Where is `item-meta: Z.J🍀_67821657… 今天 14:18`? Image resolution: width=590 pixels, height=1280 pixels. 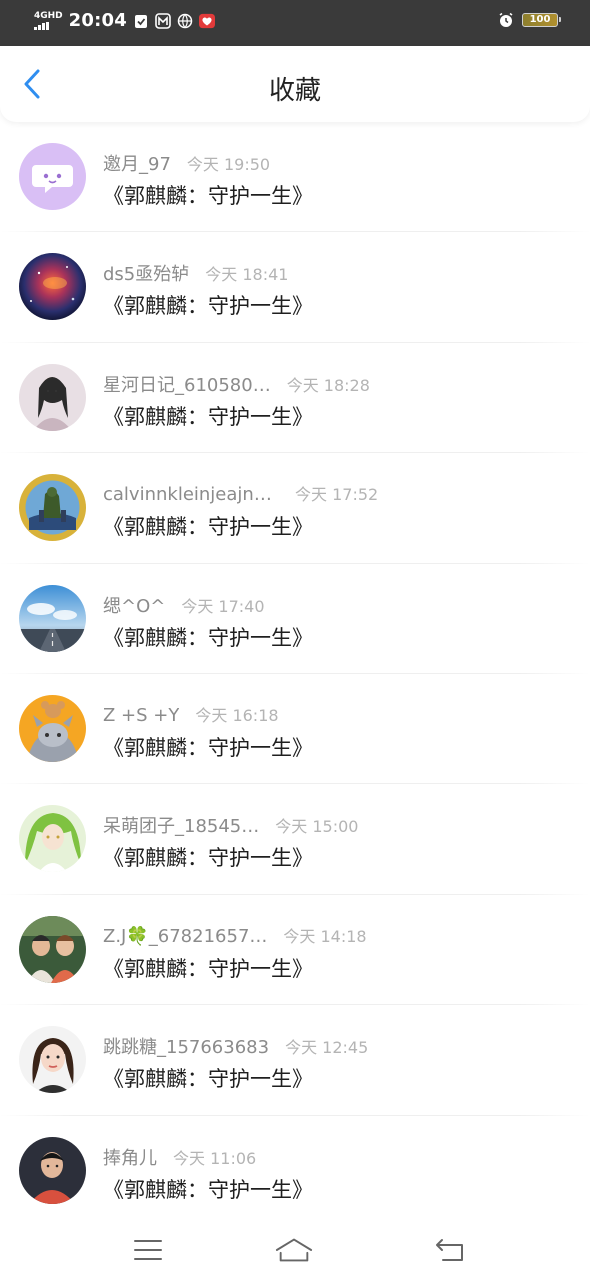 item-meta: Z.J🍀_67821657… 今天 14:18 is located at coordinates (235, 935).